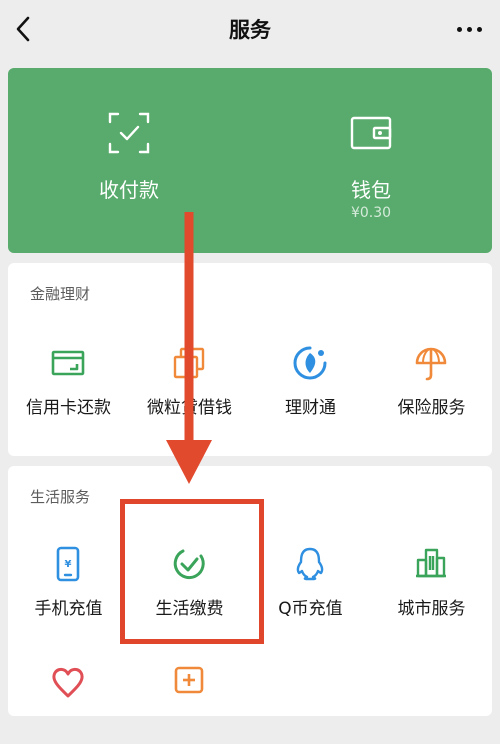 The image size is (500, 744). What do you see at coordinates (371, 213) in the screenshot?
I see `wallet-balance: ¥0.30` at bounding box center [371, 213].